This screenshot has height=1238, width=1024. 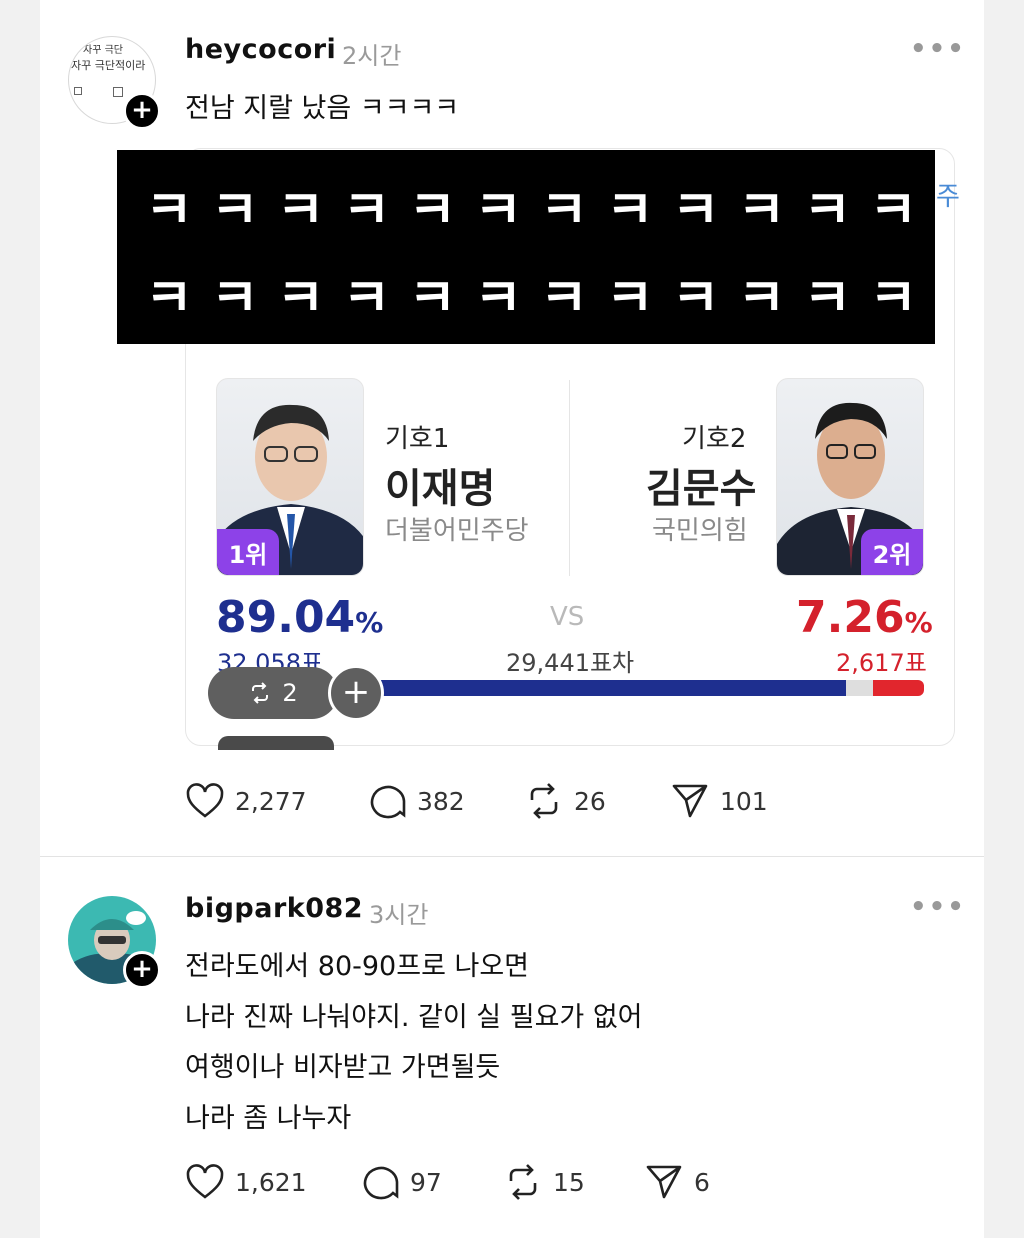 I want to click on comment-button: 382, so click(x=416, y=801).